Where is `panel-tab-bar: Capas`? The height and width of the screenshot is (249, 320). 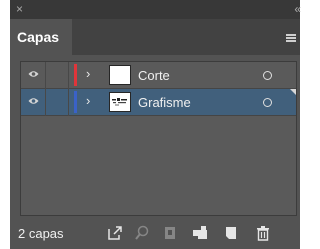
panel-tab-bar: Capas is located at coordinates (155, 37).